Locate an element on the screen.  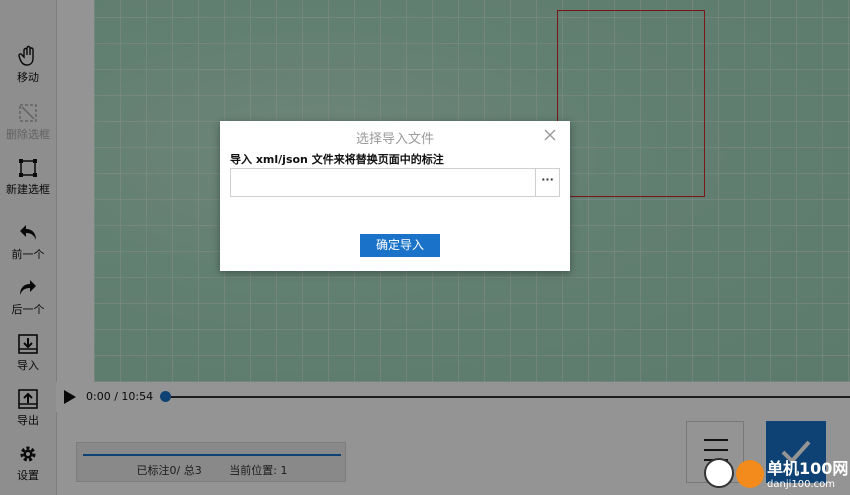
watermark-url: danji100.com is located at coordinates (801, 484).